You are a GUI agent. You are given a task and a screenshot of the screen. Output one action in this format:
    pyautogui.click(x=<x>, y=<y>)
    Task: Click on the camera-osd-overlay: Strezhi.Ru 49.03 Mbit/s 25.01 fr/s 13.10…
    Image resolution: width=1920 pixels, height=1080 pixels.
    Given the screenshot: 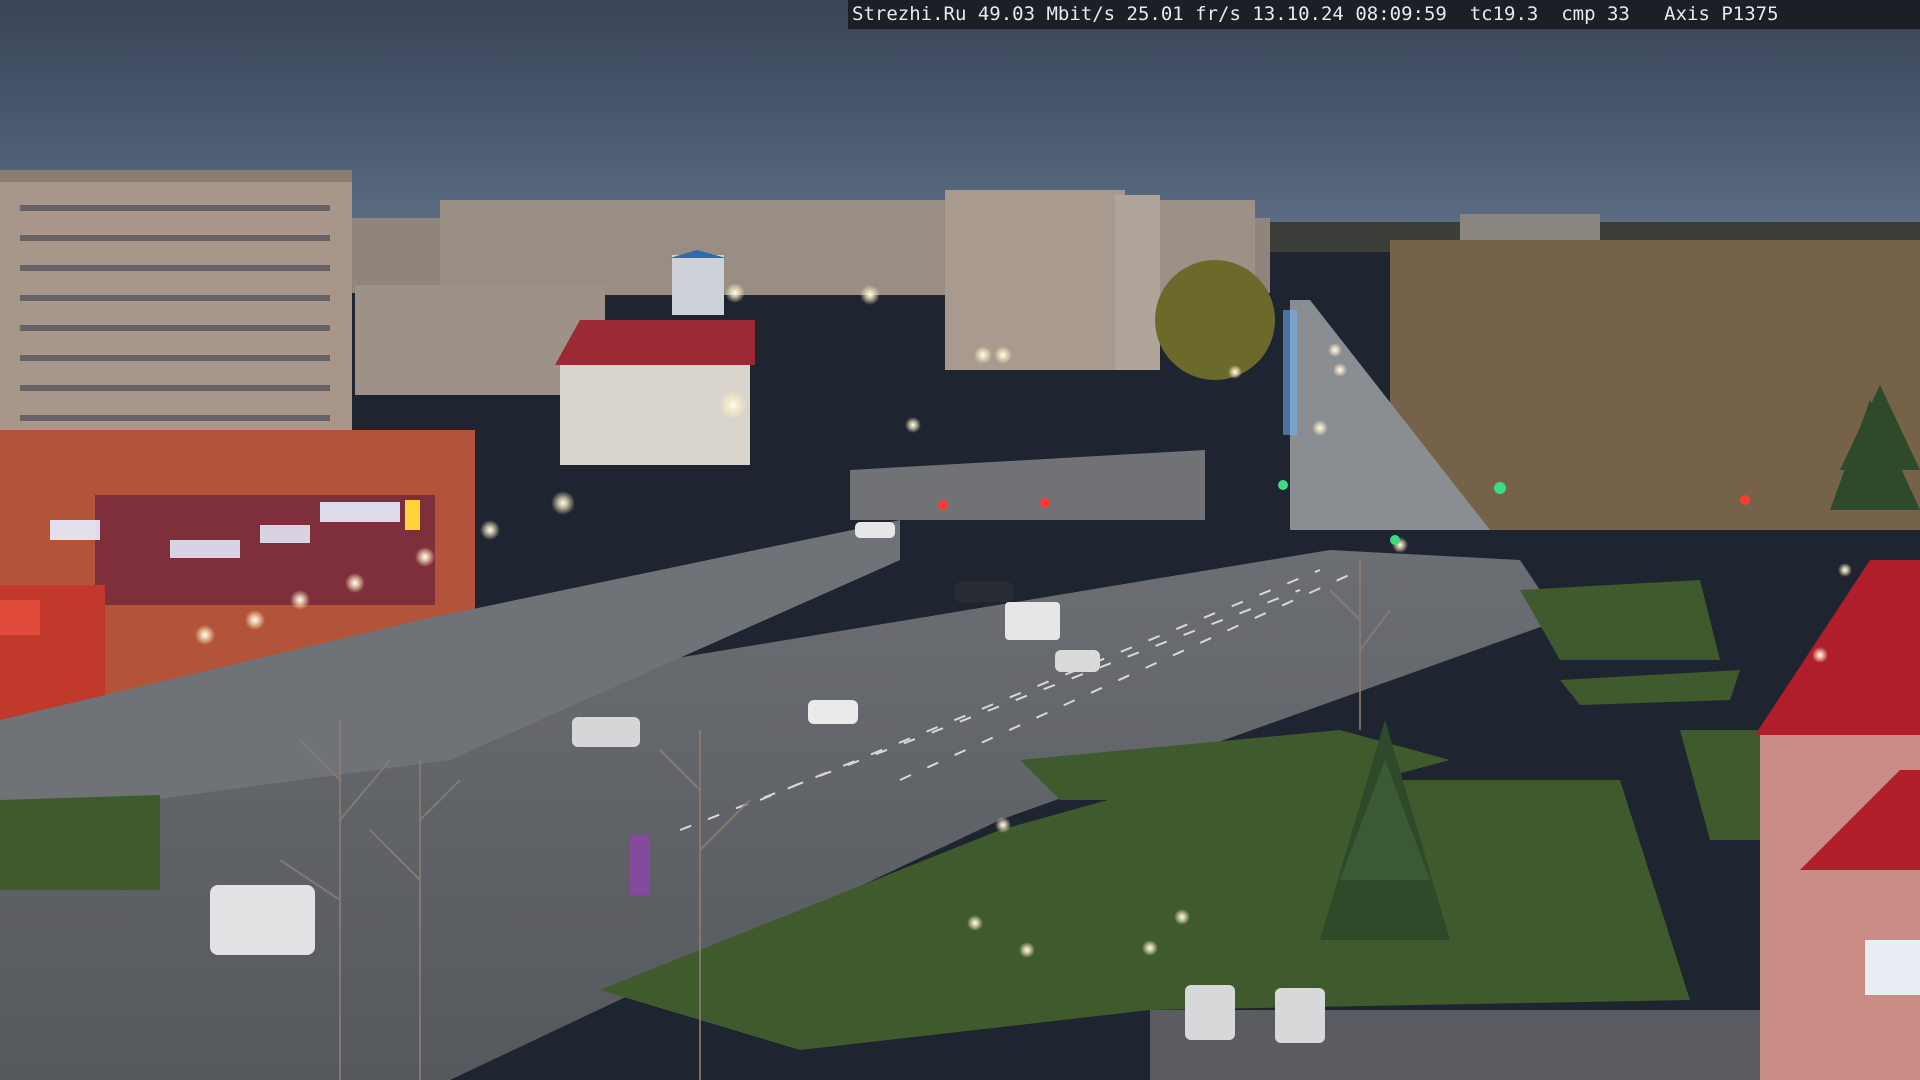 What is the action you would take?
    pyautogui.click(x=1384, y=14)
    